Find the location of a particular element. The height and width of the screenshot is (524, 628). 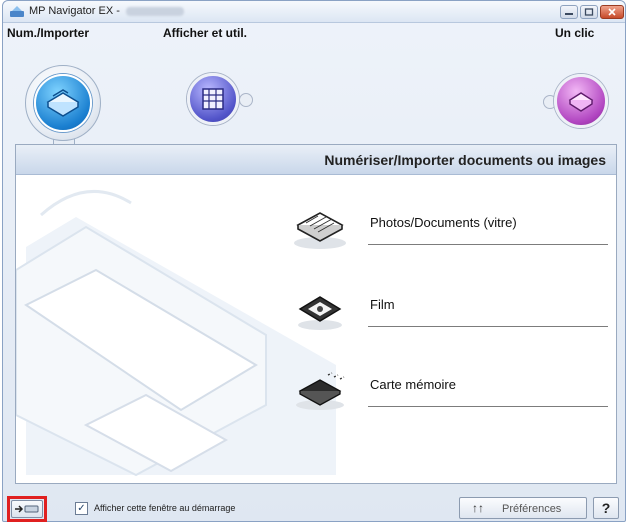

title-bar: MP Navigator EX - is located at coordinates (314, 12).